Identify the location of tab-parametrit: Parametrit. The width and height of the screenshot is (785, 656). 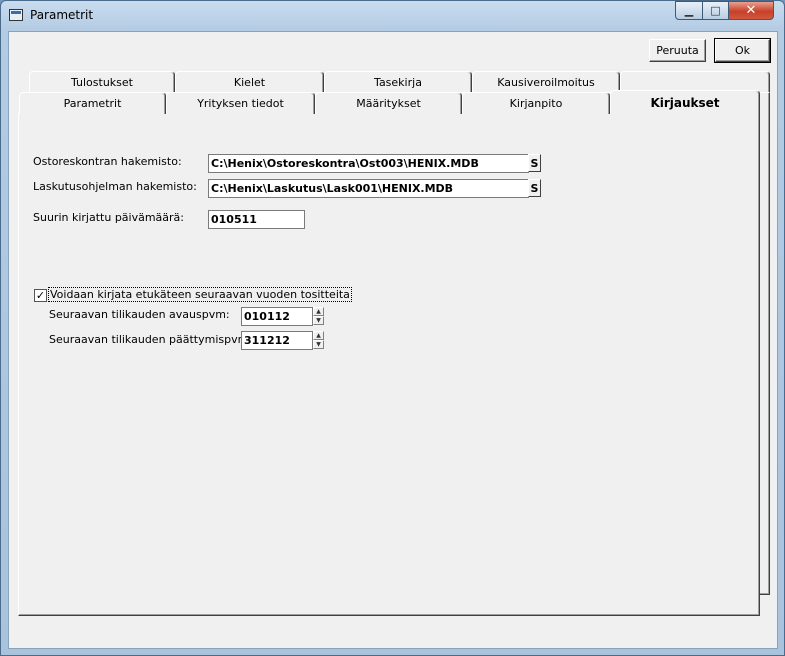
(92, 103).